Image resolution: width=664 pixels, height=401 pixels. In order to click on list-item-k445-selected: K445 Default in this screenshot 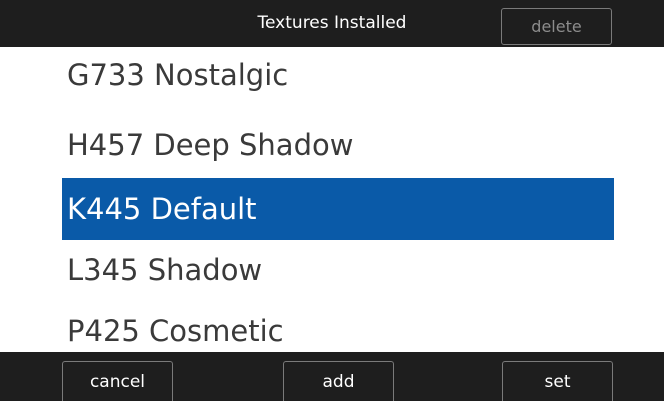, I will do `click(338, 209)`.